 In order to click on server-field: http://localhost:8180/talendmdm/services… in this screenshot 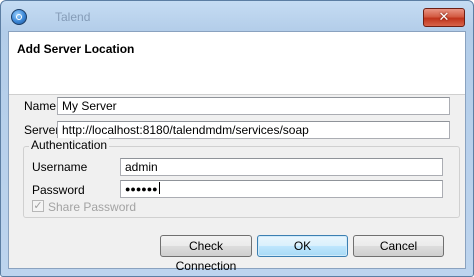, I will do `click(253, 130)`.